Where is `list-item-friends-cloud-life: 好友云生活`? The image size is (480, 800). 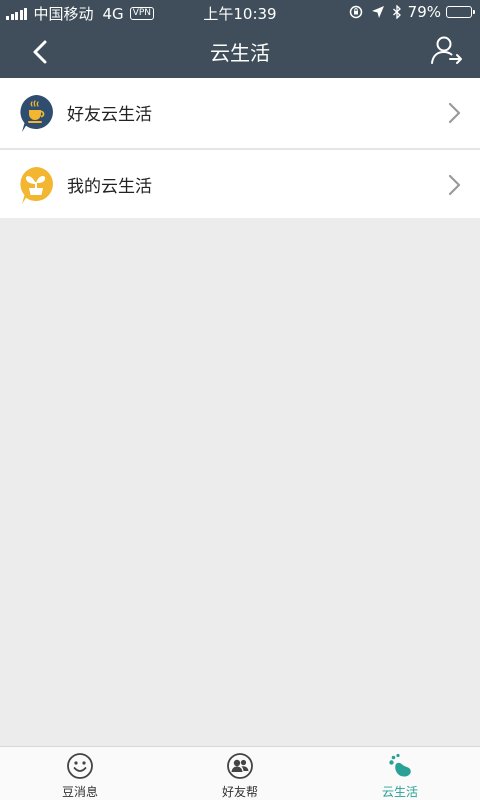 list-item-friends-cloud-life: 好友云生活 is located at coordinates (240, 113).